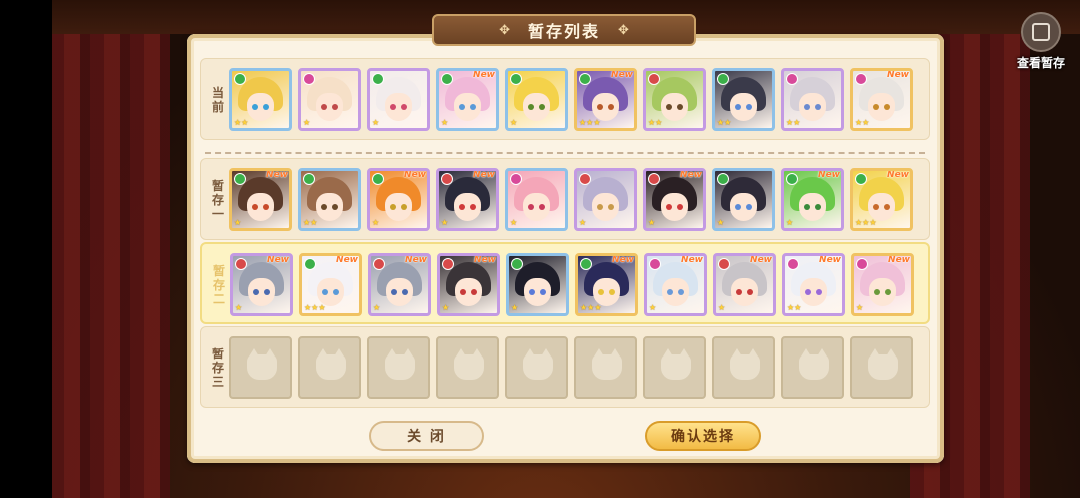 The image size is (1080, 498). What do you see at coordinates (218, 299) in the screenshot?
I see `row-label-char: 二` at bounding box center [218, 299].